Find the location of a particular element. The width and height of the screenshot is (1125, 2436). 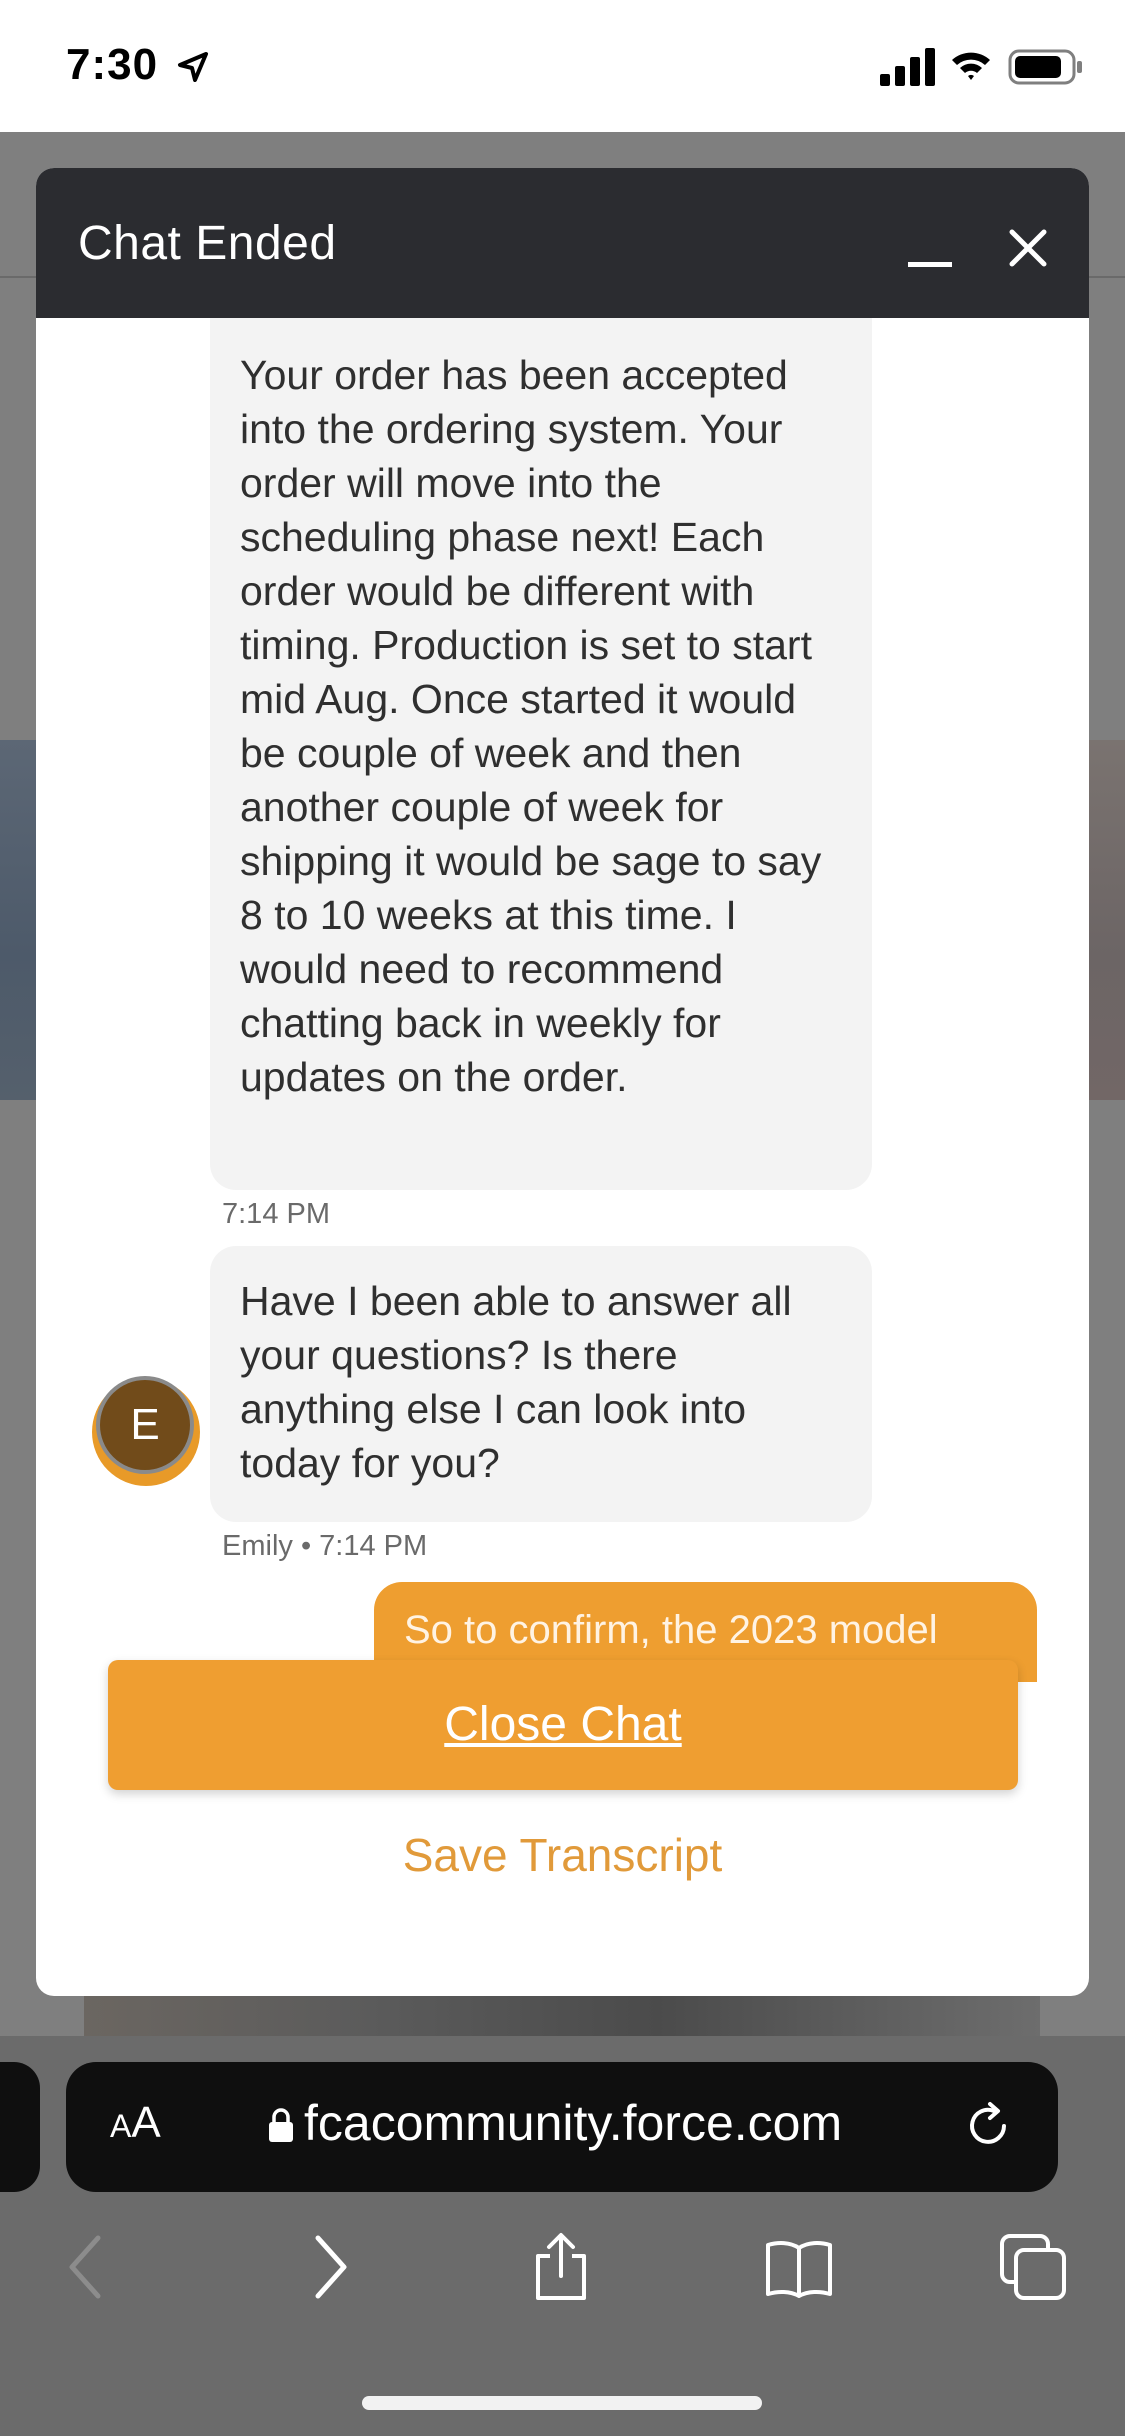

previous-tab-peek is located at coordinates (20, 2127).